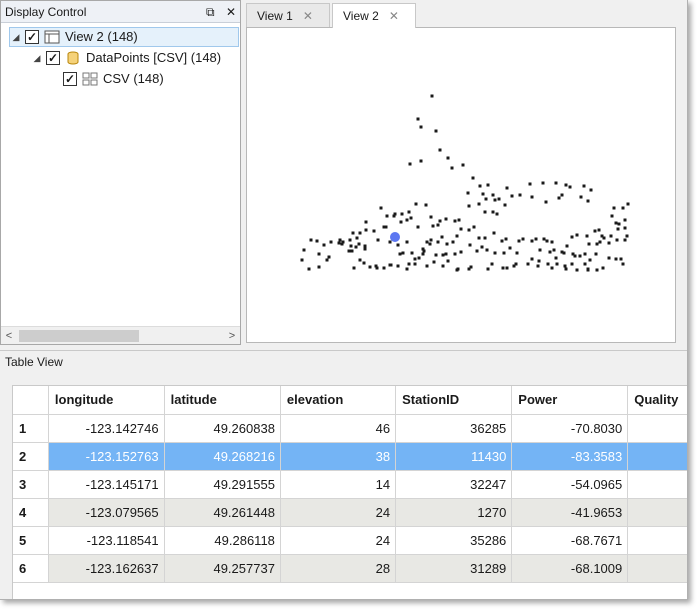 Image resolution: width=700 pixels, height=612 pixels. What do you see at coordinates (454, 456) in the screenshot?
I see `table-cell: 11430` at bounding box center [454, 456].